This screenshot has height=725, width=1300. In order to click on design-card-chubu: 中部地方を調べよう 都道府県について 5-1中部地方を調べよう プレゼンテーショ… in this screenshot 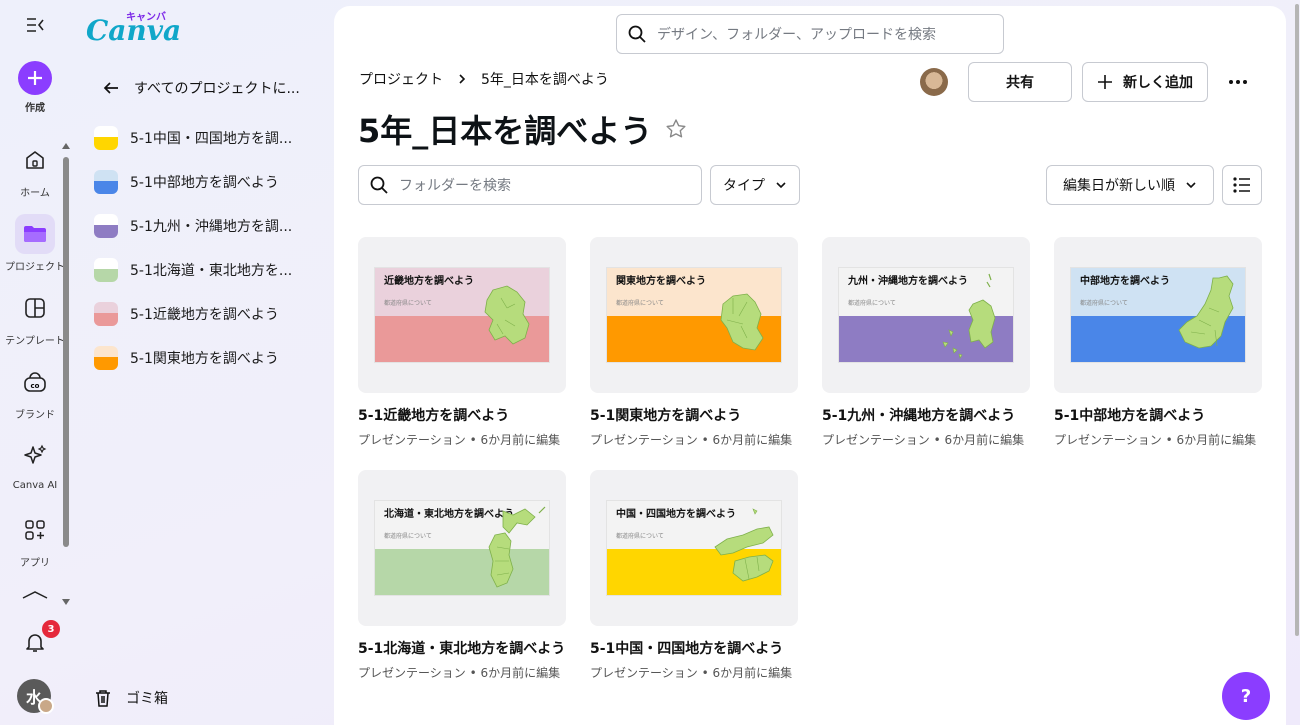, I will do `click(1158, 342)`.